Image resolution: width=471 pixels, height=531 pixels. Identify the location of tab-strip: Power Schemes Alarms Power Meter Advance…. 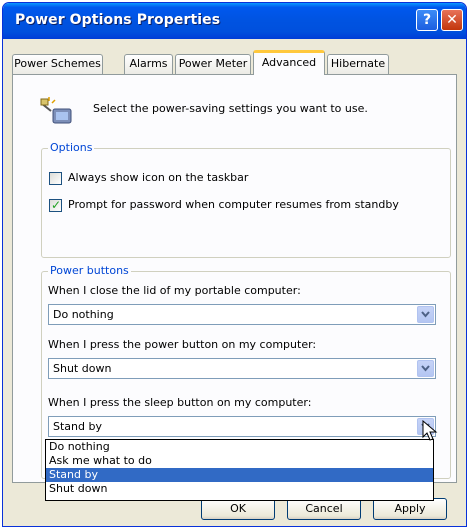
(234, 61).